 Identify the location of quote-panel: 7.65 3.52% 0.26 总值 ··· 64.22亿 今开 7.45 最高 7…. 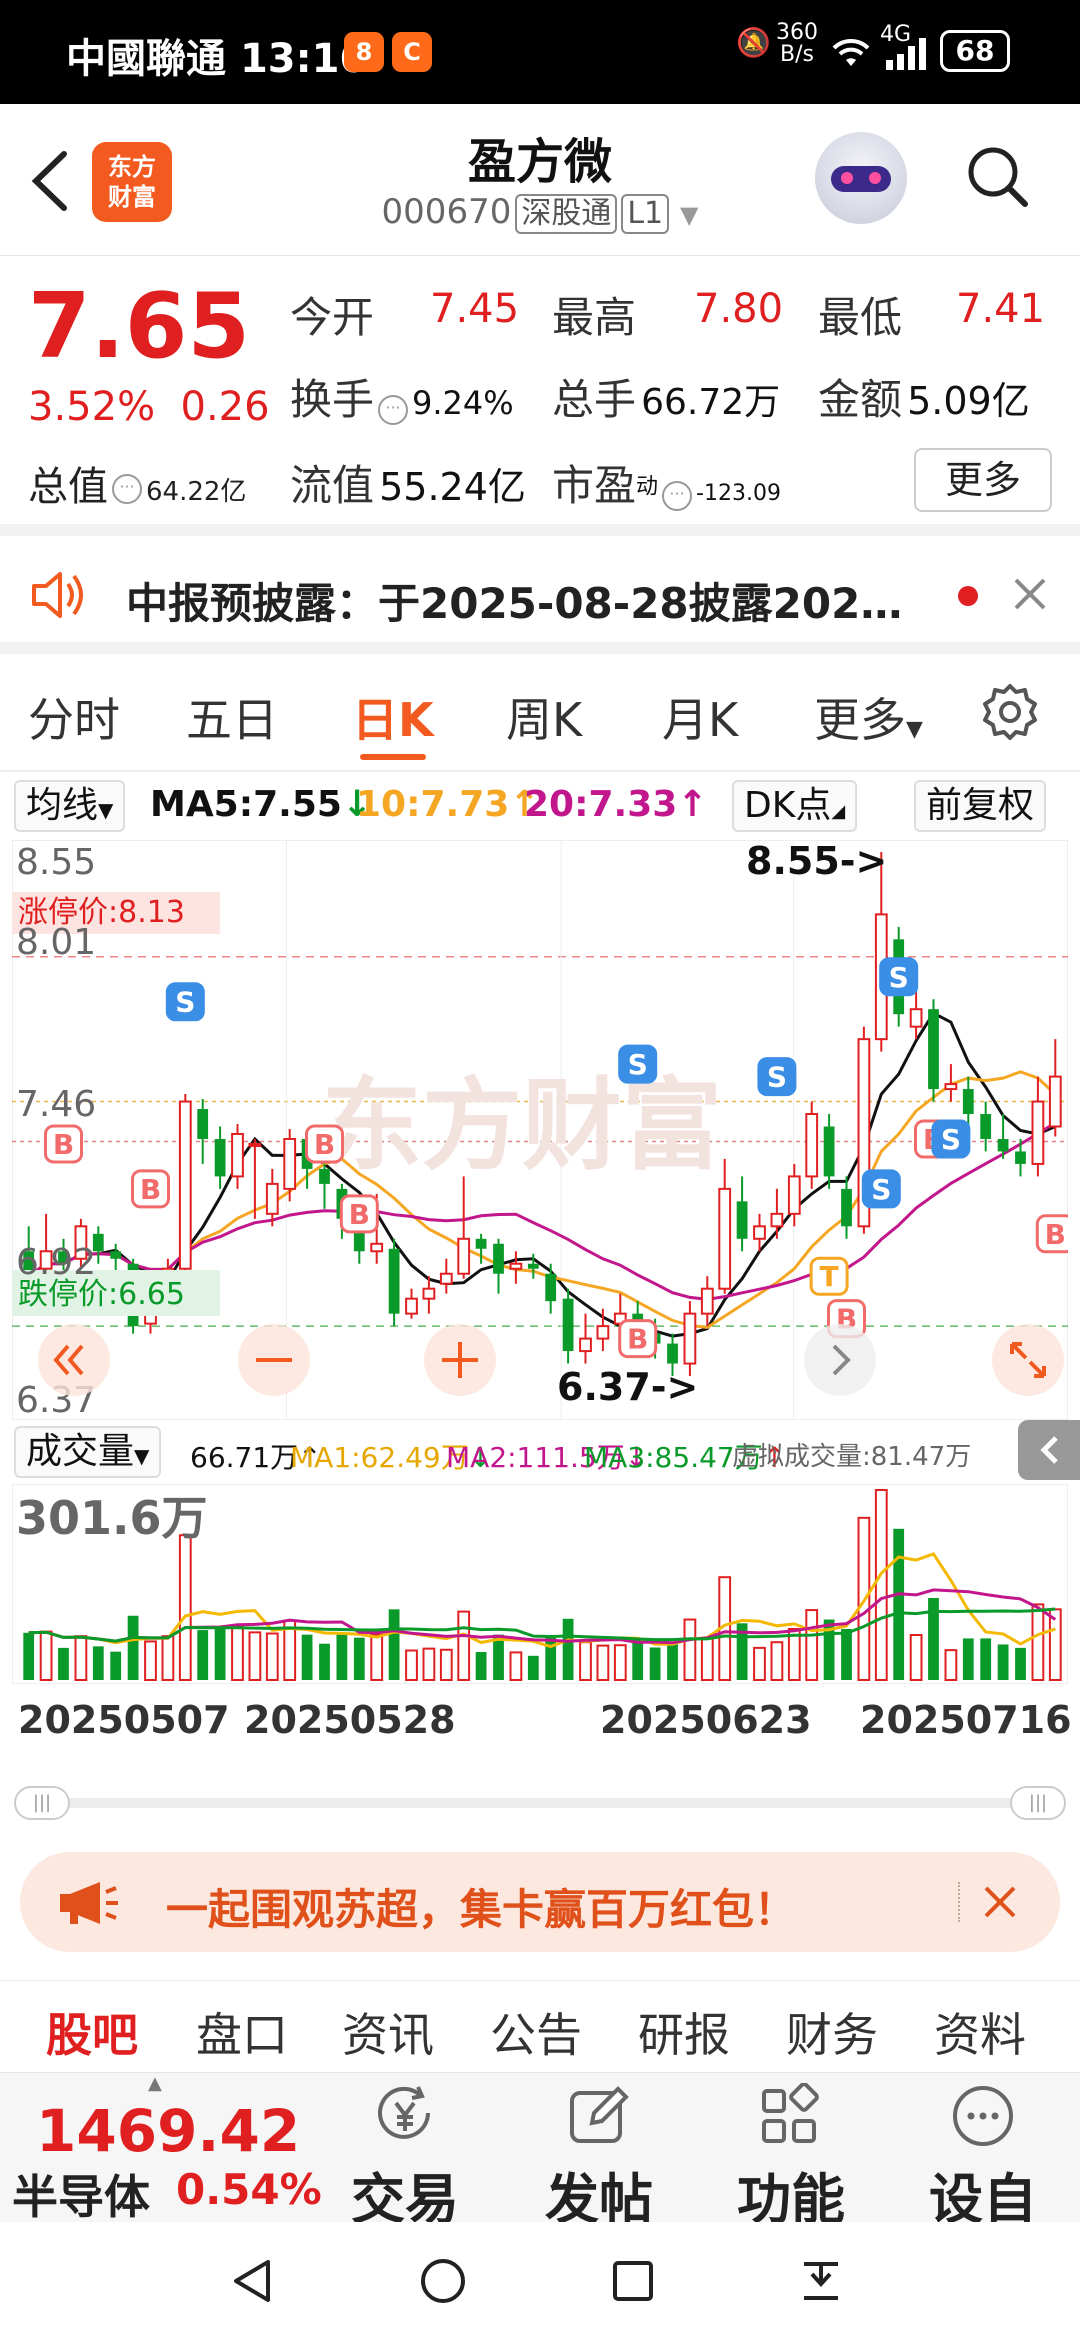
(540, 396).